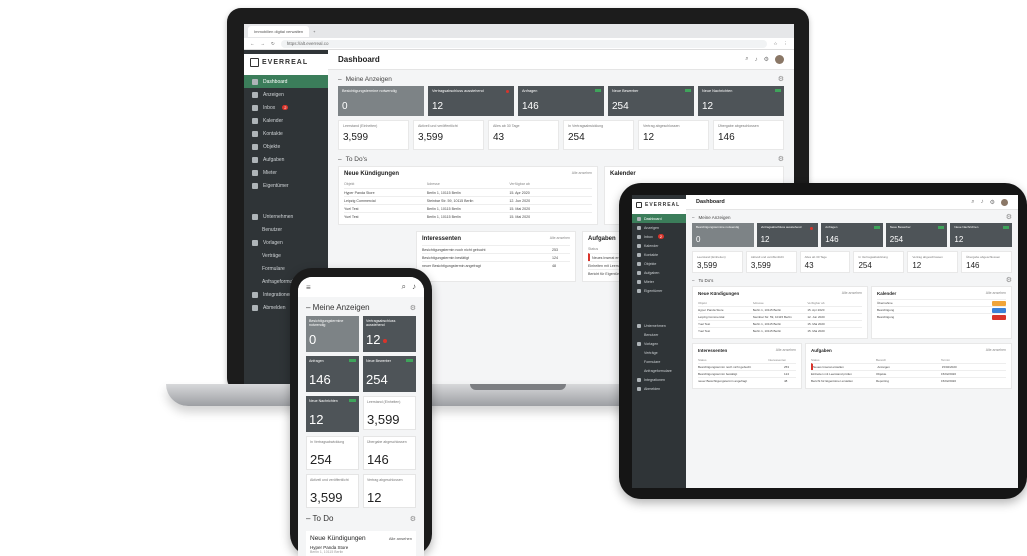  What do you see at coordinates (496, 257) in the screenshot?
I see `table-row: Besichtigungstermin bestätigt 124` at bounding box center [496, 257].